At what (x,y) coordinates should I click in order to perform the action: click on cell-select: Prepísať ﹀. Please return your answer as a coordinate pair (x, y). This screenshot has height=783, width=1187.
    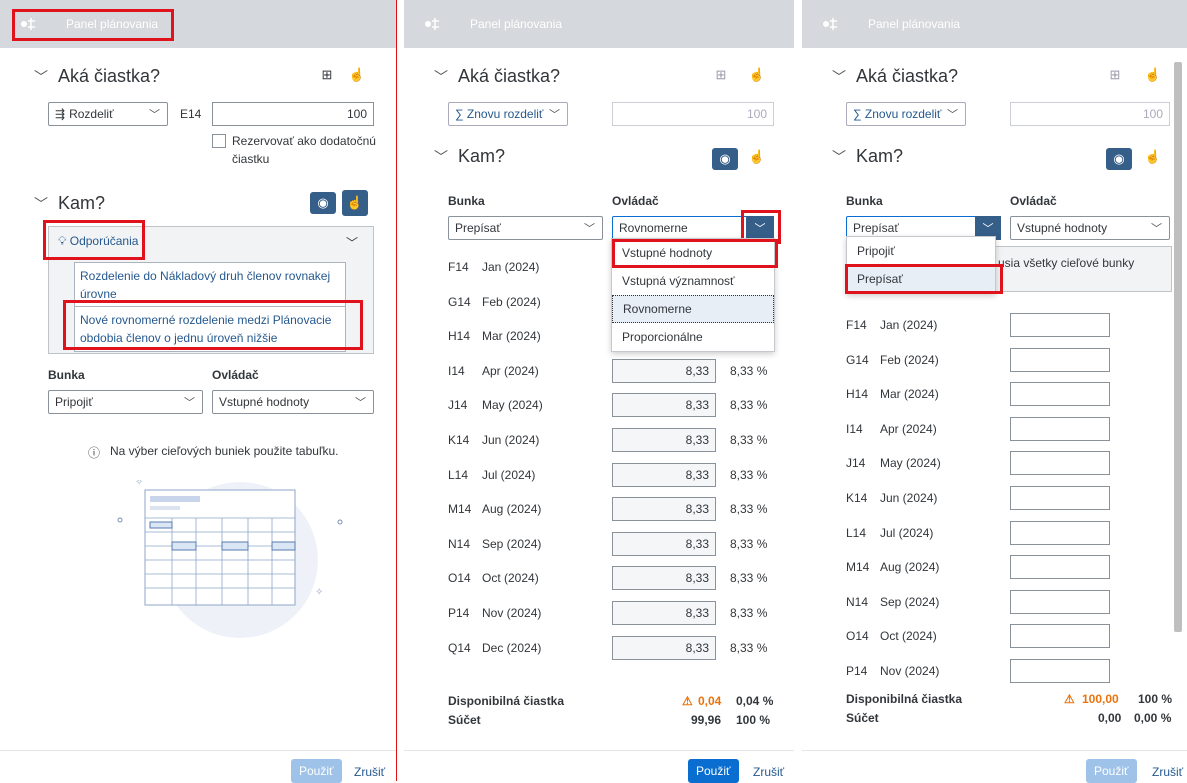
    Looking at the image, I should click on (525, 228).